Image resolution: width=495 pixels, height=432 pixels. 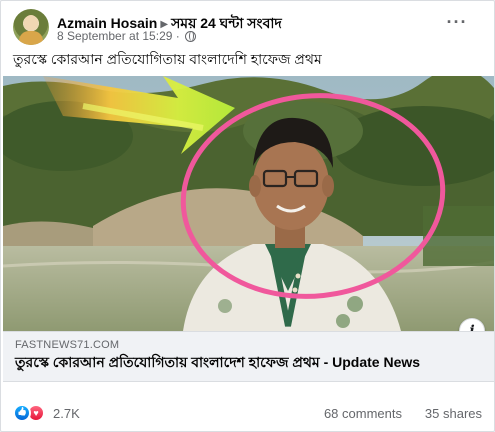 What do you see at coordinates (247, 412) in the screenshot?
I see `post-stats: ♥ 2.7K 68 comments 35 shares` at bounding box center [247, 412].